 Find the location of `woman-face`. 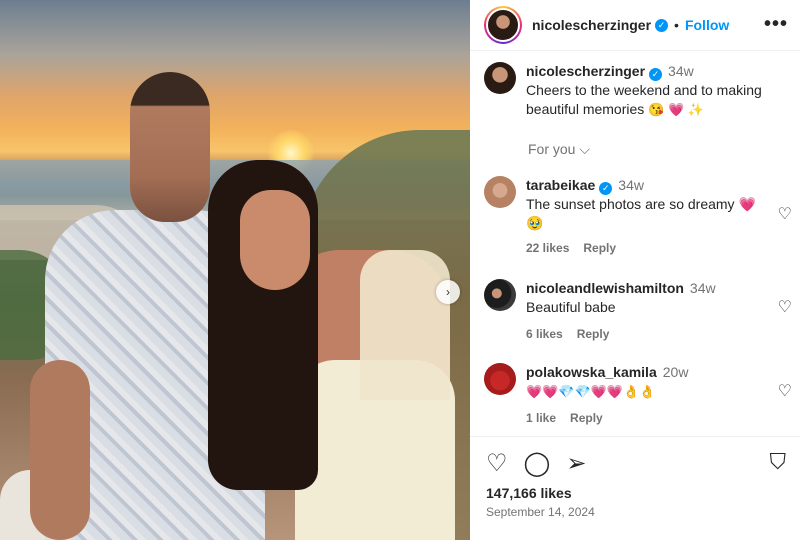

woman-face is located at coordinates (275, 240).